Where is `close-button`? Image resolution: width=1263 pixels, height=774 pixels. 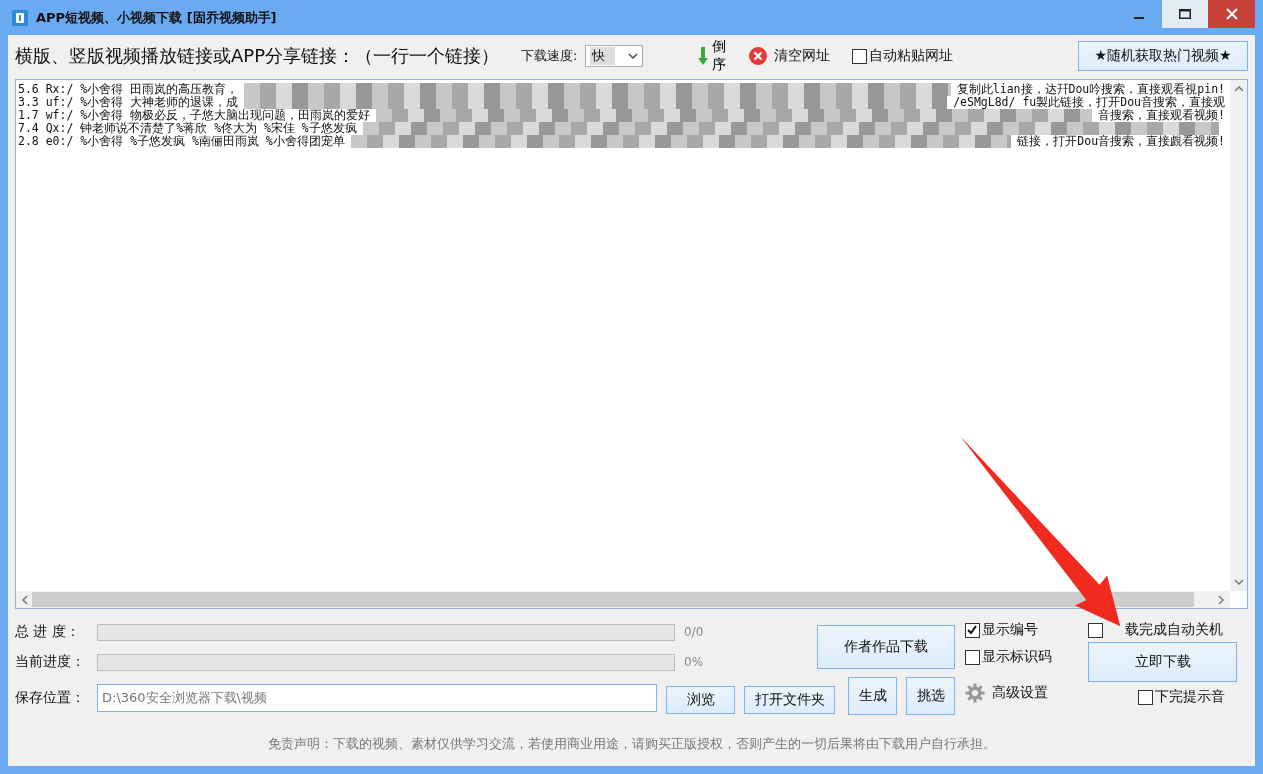
close-button is located at coordinates (1231, 14).